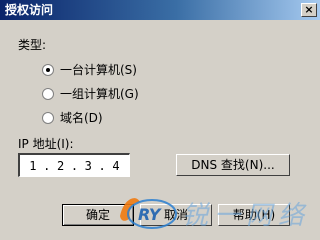 This screenshot has width=320, height=240. What do you see at coordinates (115, 166) in the screenshot?
I see `ip-octet-4: 4` at bounding box center [115, 166].